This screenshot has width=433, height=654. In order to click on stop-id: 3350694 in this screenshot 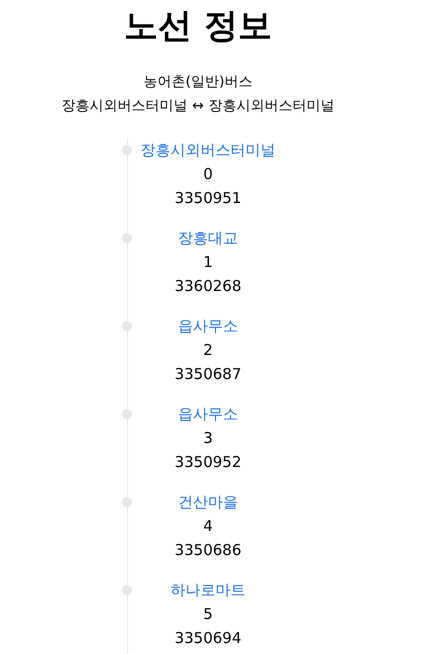, I will do `click(208, 638)`.